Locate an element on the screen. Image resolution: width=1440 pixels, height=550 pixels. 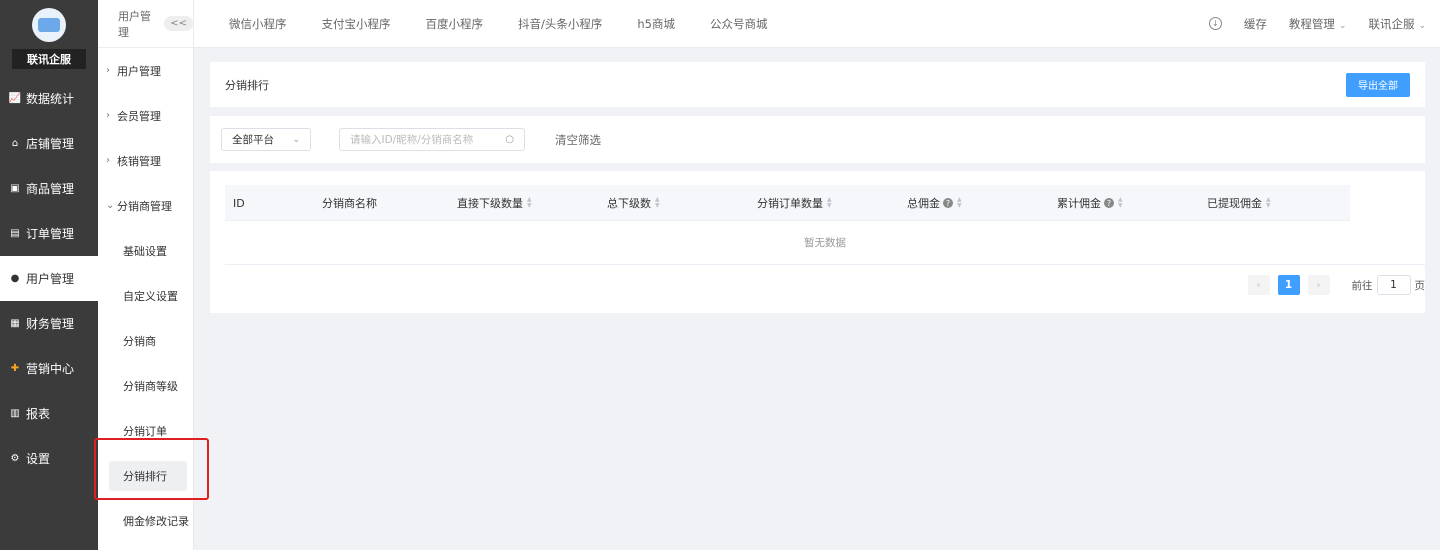
subnav-group-distributors: ⌄ 分销商管理 is located at coordinates (145, 205).